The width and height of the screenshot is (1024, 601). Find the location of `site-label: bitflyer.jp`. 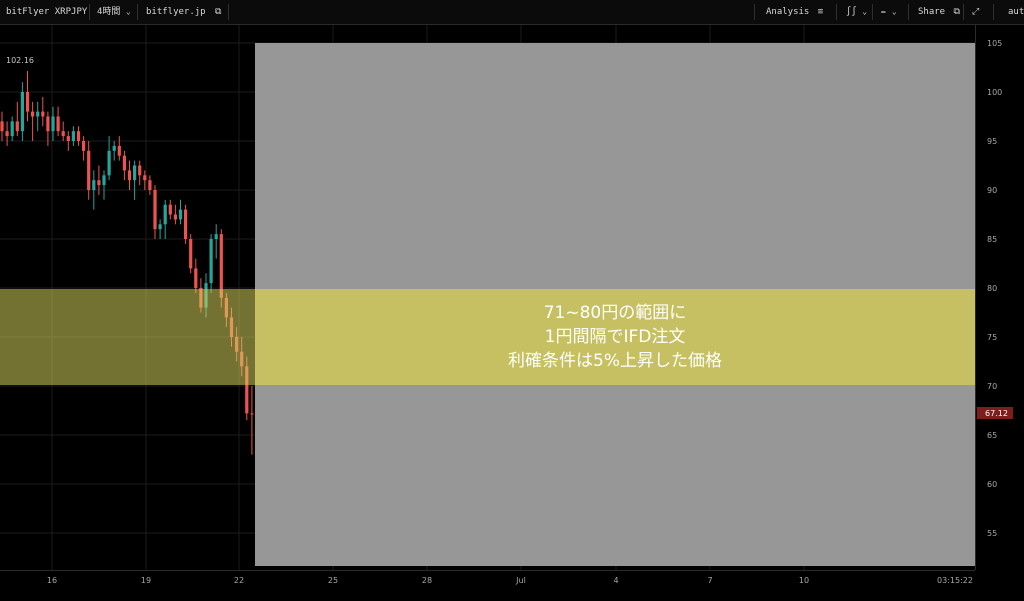

site-label: bitflyer.jp is located at coordinates (176, 12).